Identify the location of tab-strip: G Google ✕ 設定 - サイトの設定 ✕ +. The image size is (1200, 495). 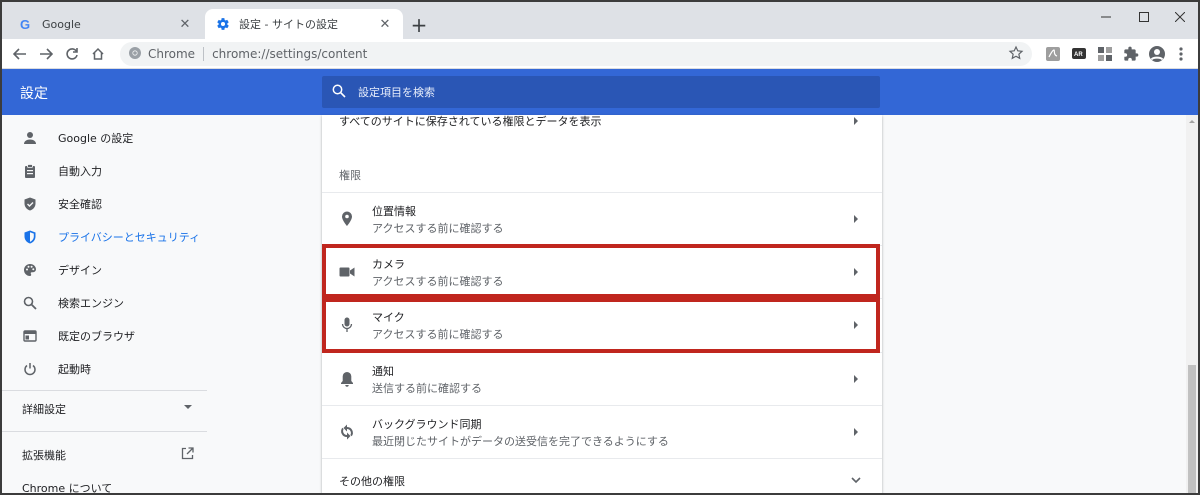
(600, 20).